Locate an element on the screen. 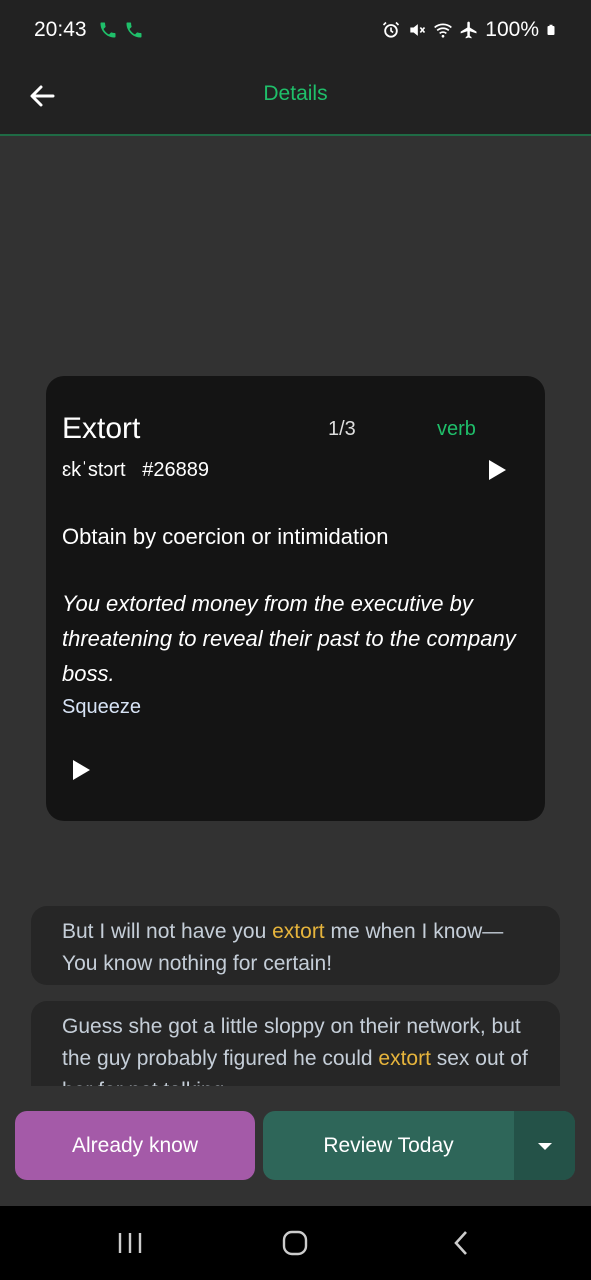 The height and width of the screenshot is (1280, 591). review-today-button: Review Today is located at coordinates (388, 1145).